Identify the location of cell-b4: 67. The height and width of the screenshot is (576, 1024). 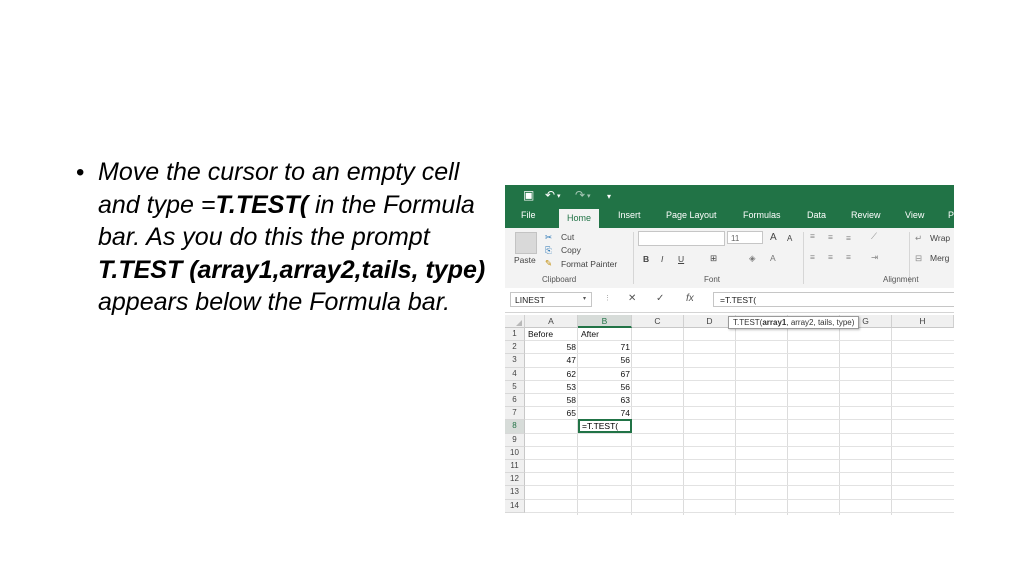
(604, 374).